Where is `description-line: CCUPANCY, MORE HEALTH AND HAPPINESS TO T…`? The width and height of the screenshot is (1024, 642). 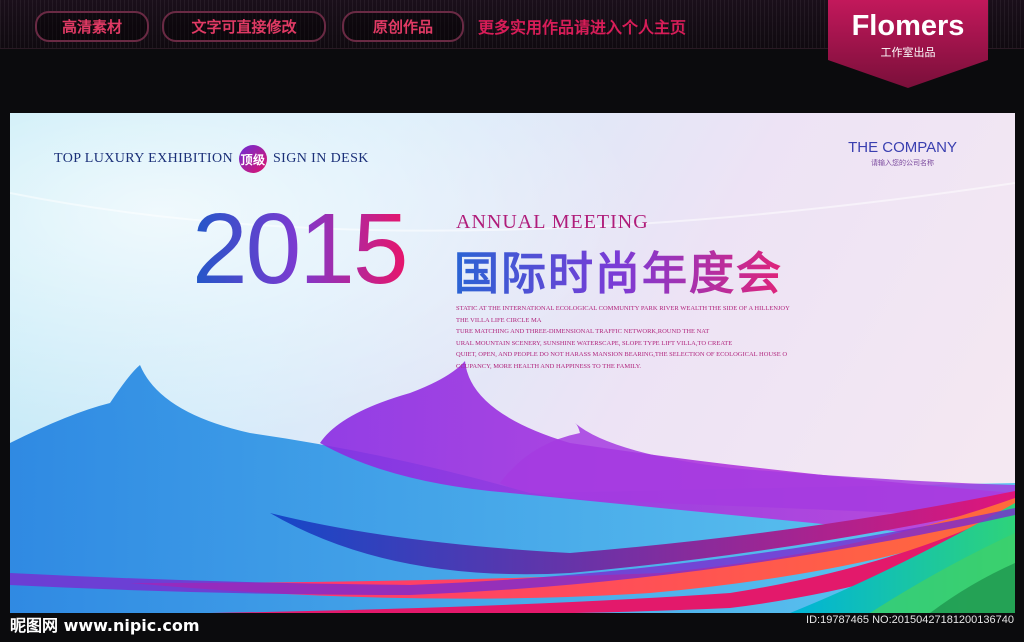 description-line: CCUPANCY, MORE HEALTH AND HAPPINESS TO T… is located at coordinates (549, 366).